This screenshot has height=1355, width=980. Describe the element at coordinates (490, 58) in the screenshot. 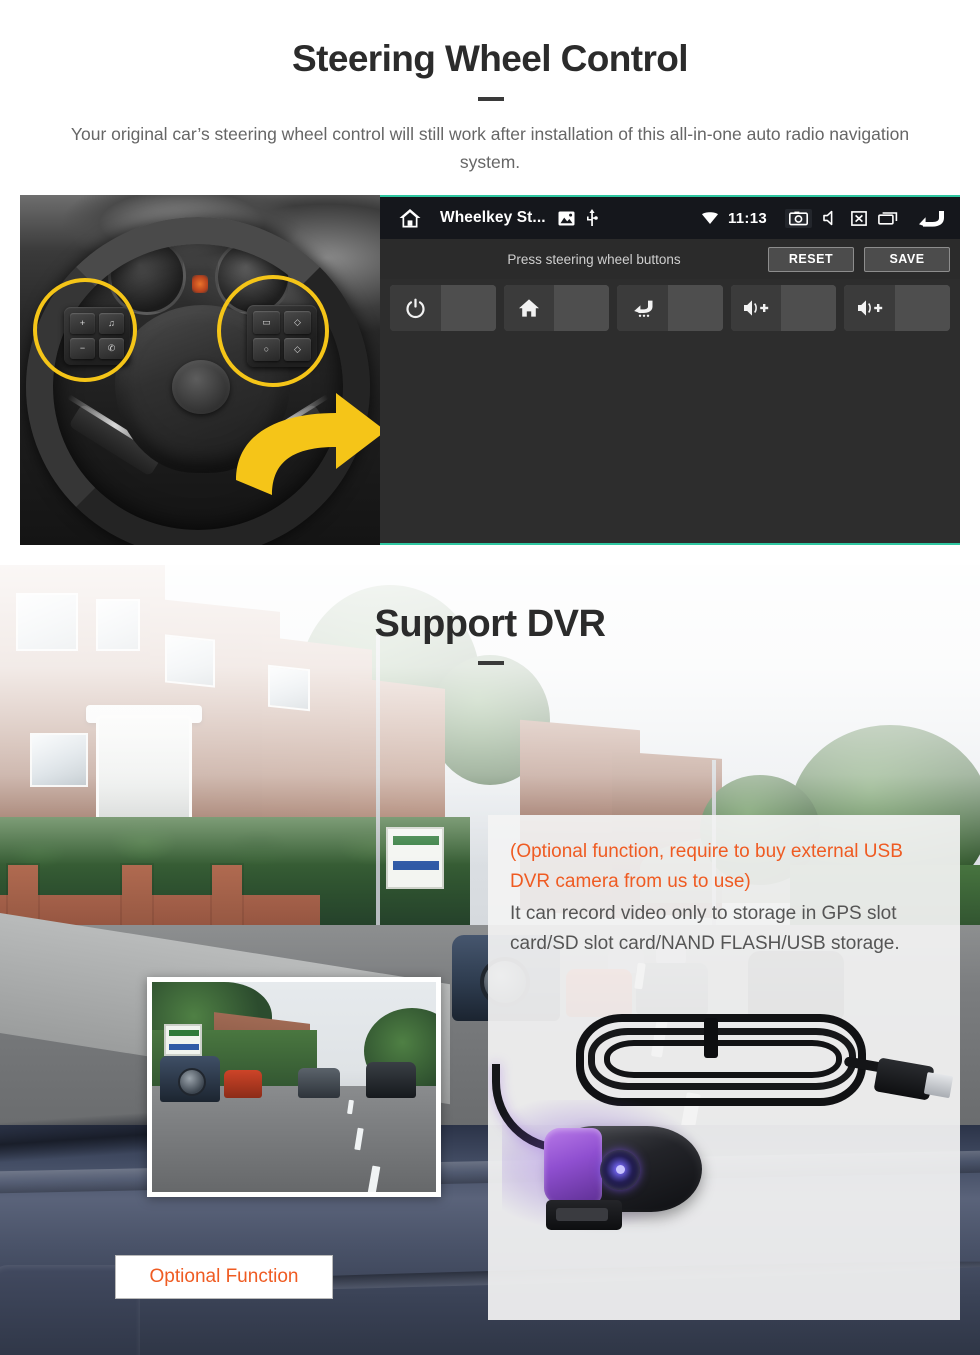

I see `page-title: Steering Wheel Control` at that location.